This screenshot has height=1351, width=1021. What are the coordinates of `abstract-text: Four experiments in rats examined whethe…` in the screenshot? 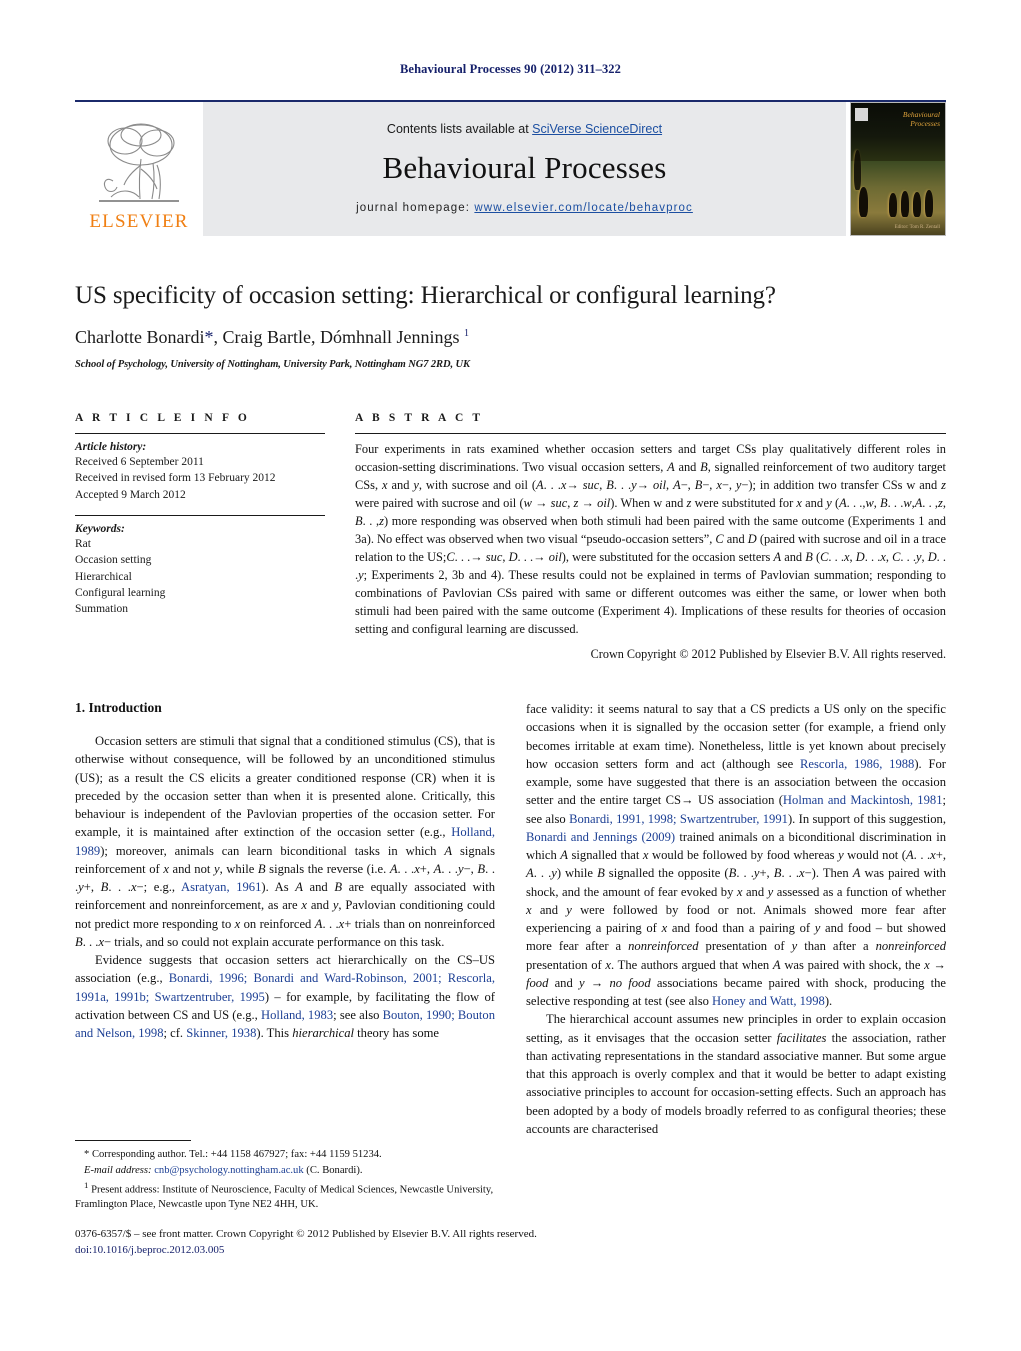 It's located at (651, 539).